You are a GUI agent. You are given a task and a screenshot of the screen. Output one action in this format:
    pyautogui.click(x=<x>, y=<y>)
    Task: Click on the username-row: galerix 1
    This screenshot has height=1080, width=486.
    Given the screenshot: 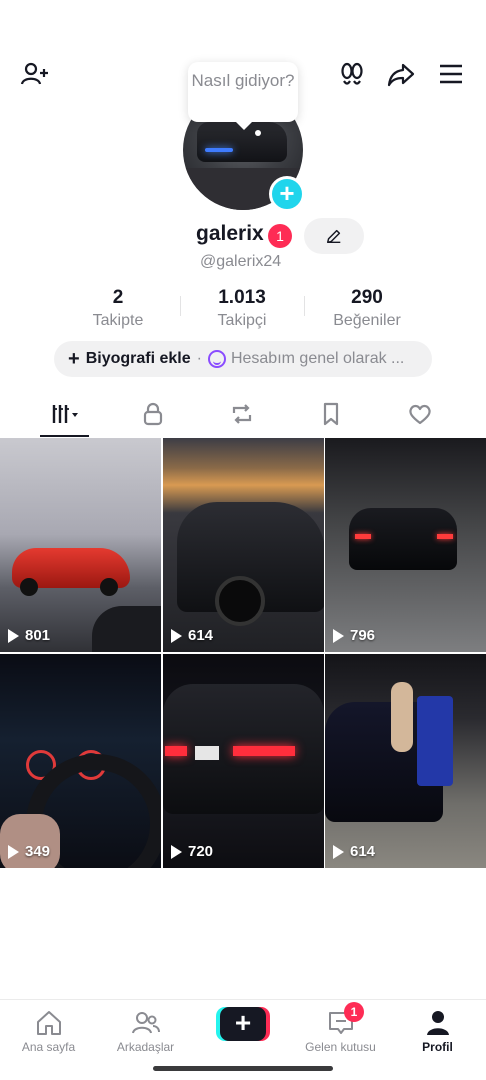 What is the action you would take?
    pyautogui.click(x=243, y=236)
    